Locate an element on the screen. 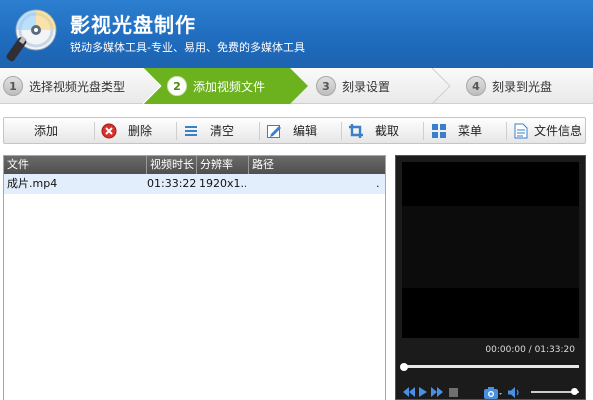 The width and height of the screenshot is (593, 400). add-button: 添加 is located at coordinates (46, 130).